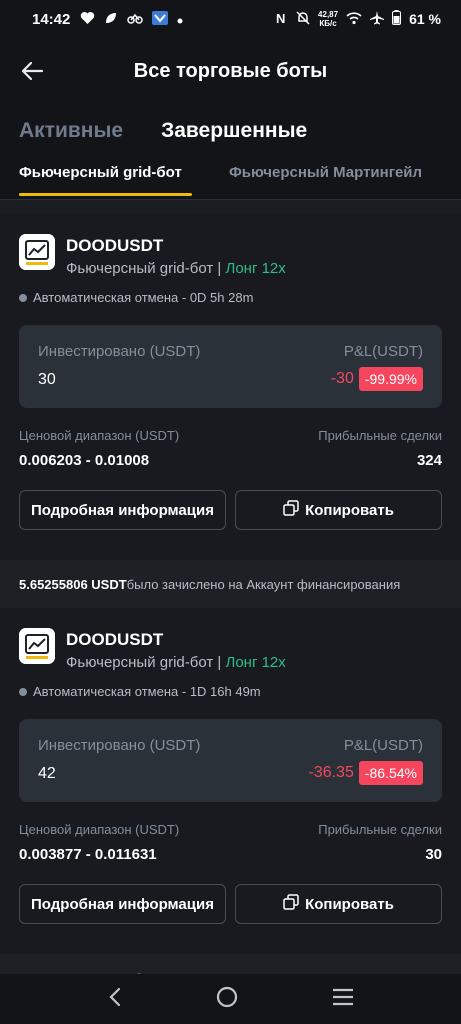  I want to click on pnl-group: -30 -99.99%, so click(377, 379).